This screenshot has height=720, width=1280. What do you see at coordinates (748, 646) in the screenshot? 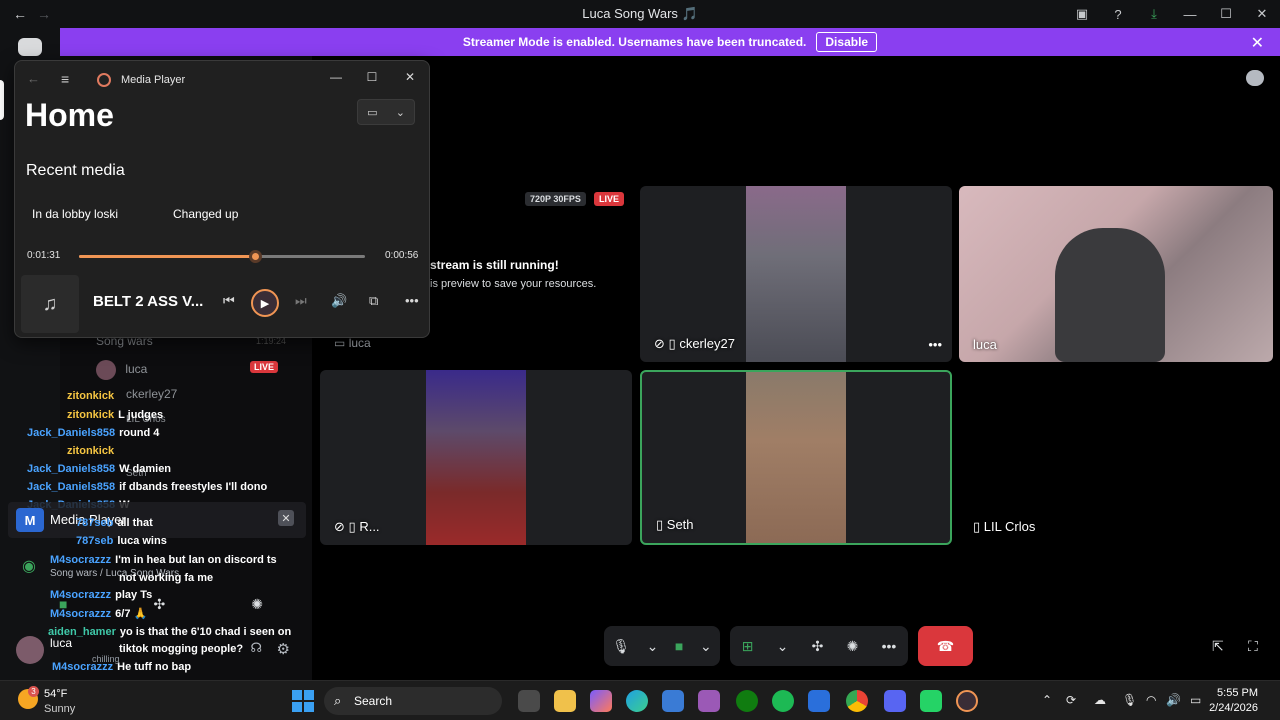
I see `screen-share-icon: ⊞` at bounding box center [748, 646].